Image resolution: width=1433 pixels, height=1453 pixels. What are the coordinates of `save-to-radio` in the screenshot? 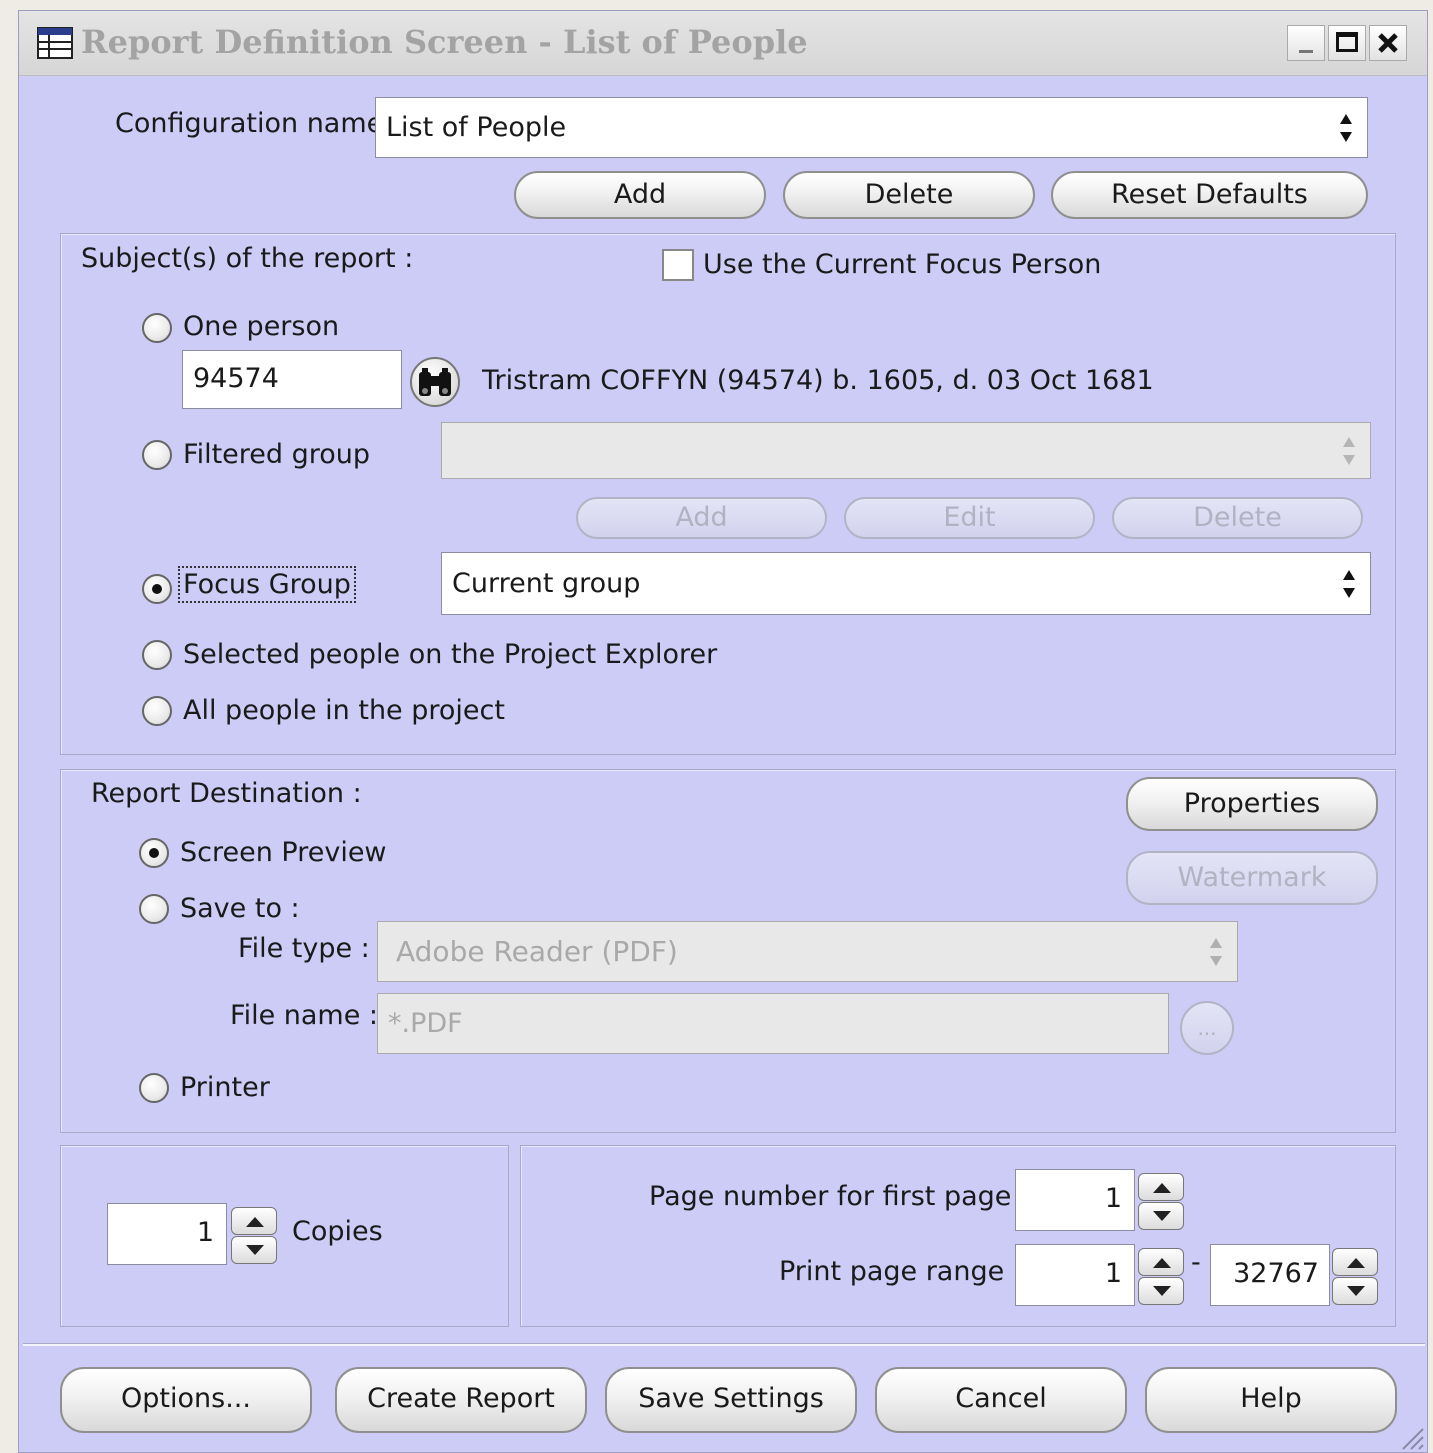 It's located at (154, 909).